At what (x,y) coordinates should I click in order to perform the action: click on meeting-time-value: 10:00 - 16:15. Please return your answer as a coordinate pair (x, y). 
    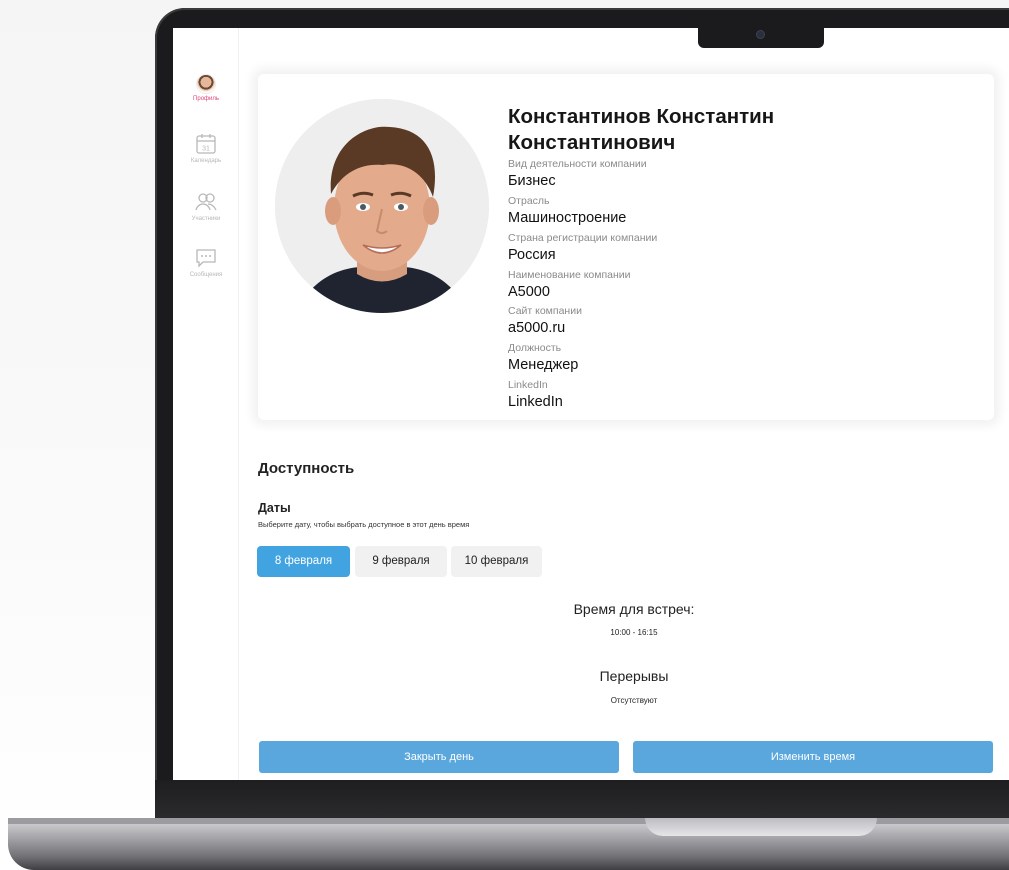
    Looking at the image, I should click on (634, 632).